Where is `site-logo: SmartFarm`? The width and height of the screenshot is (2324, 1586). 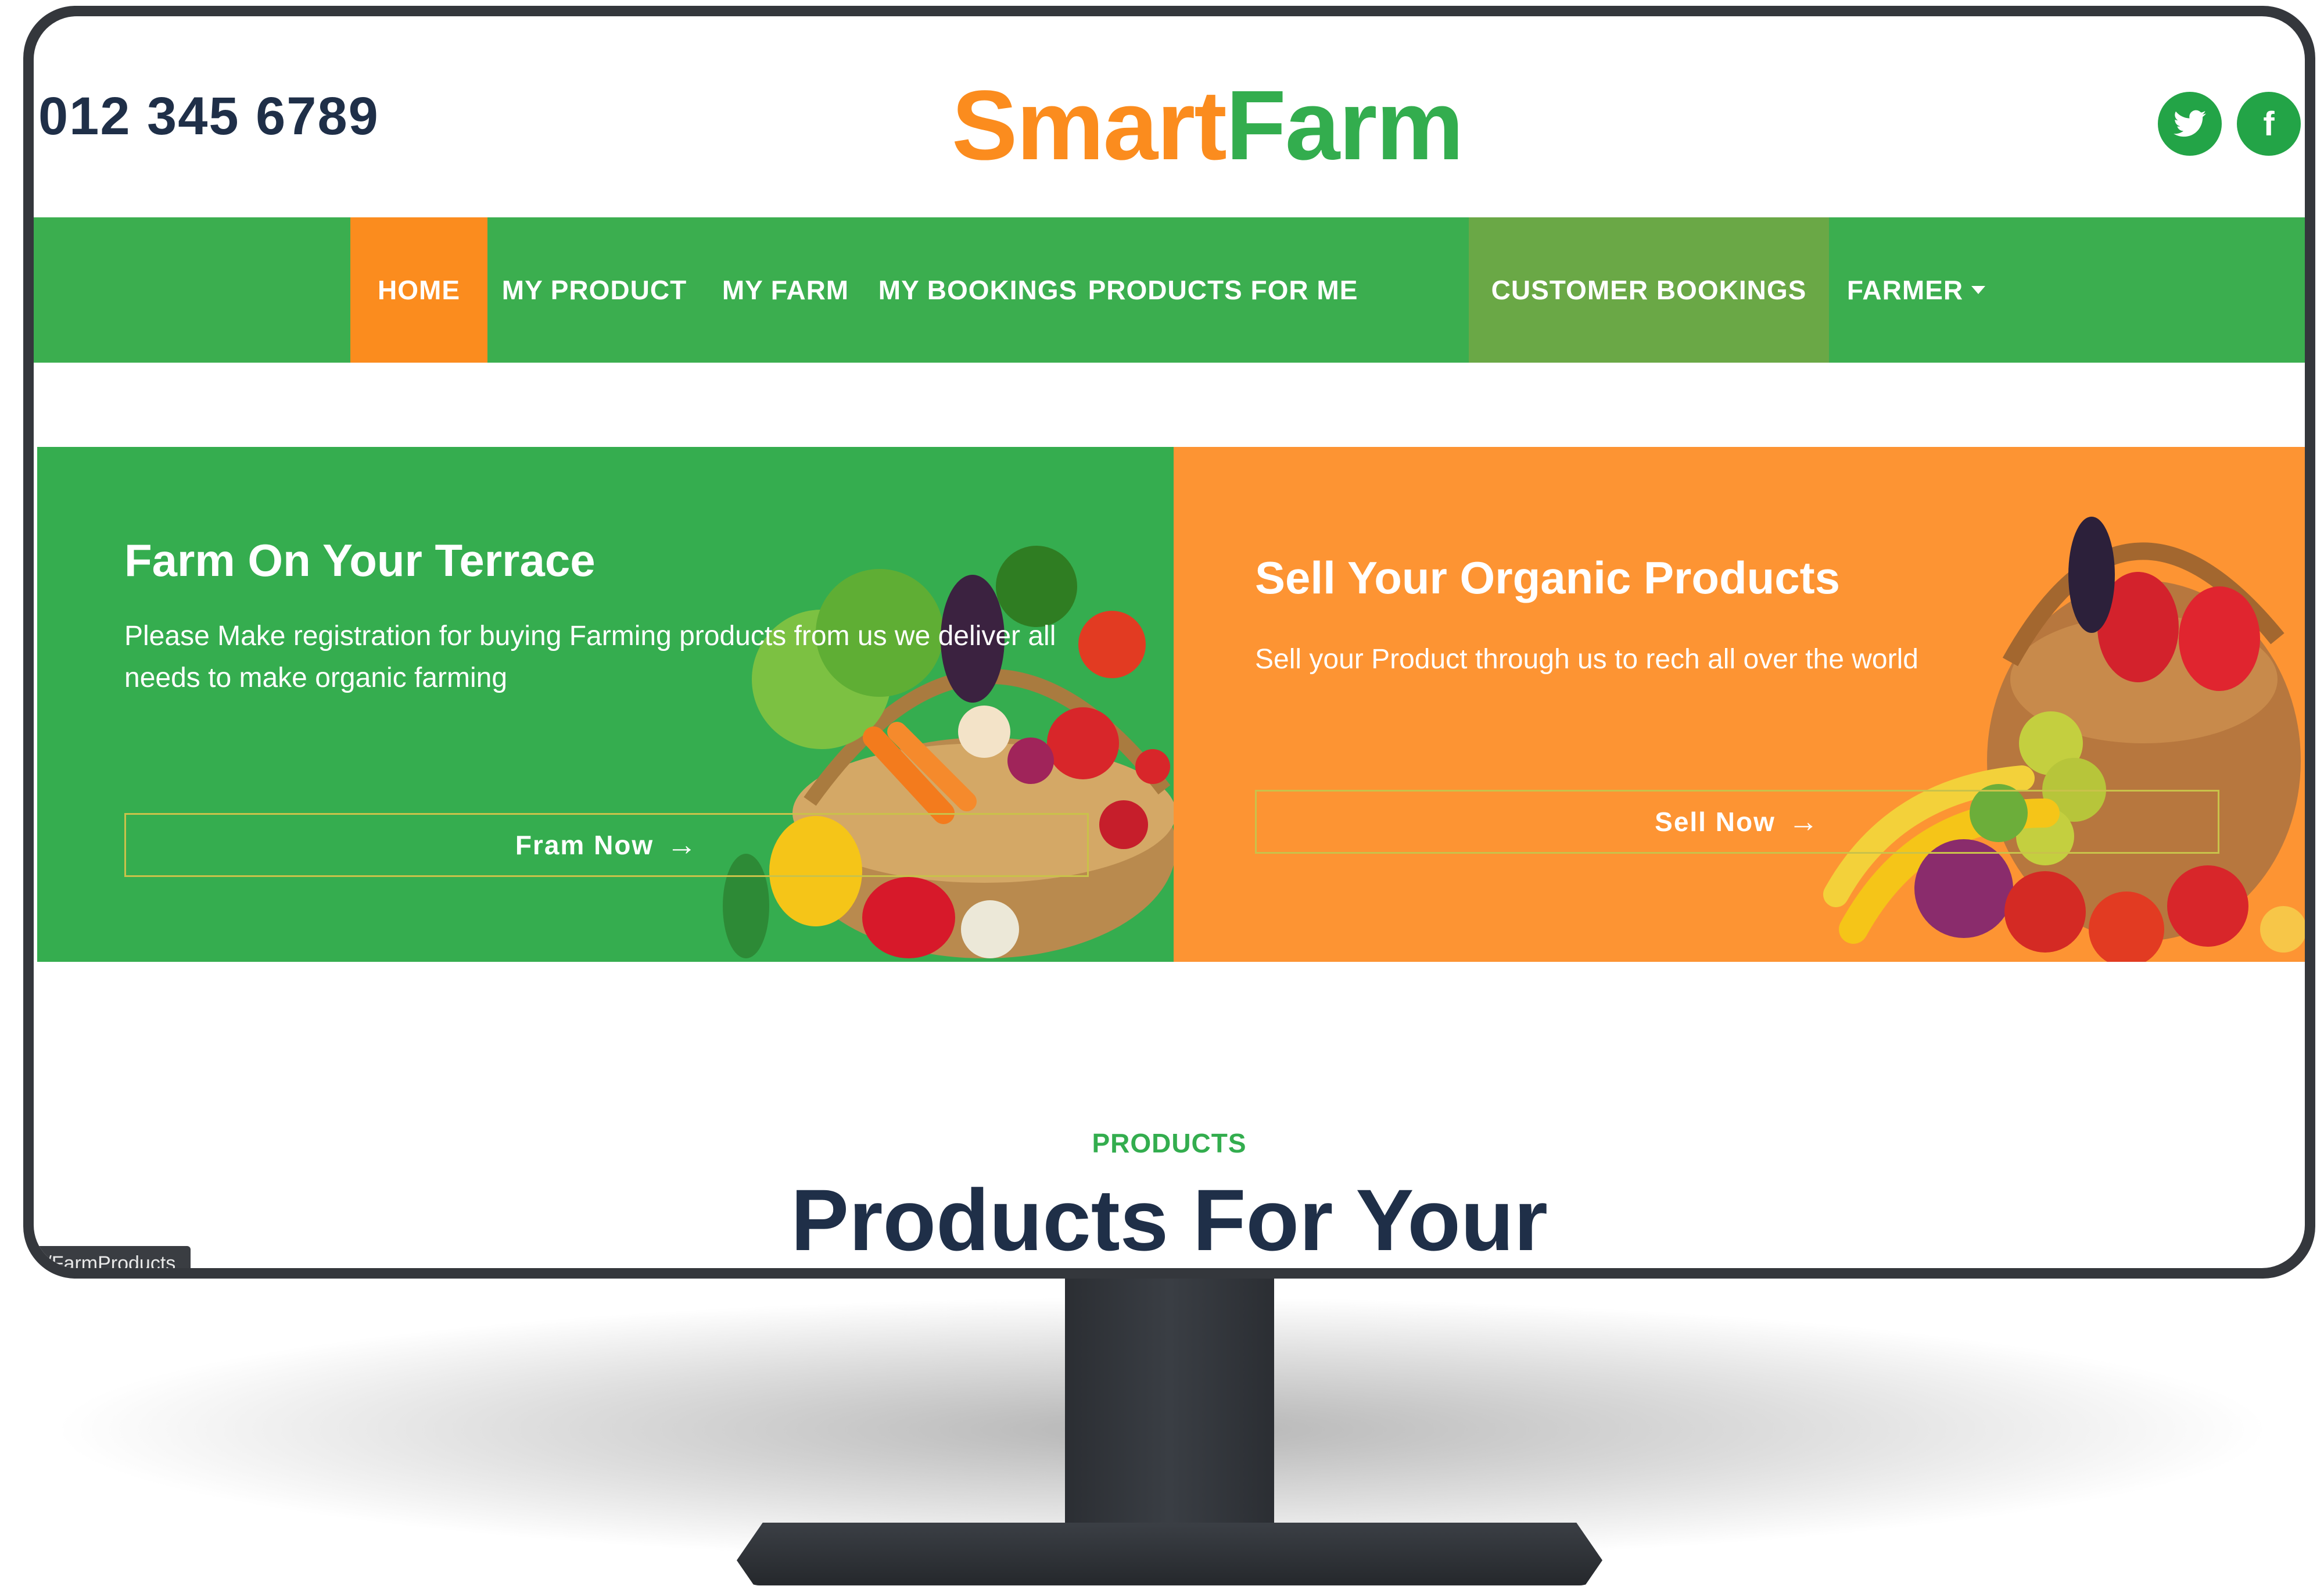 site-logo: SmartFarm is located at coordinates (1208, 125).